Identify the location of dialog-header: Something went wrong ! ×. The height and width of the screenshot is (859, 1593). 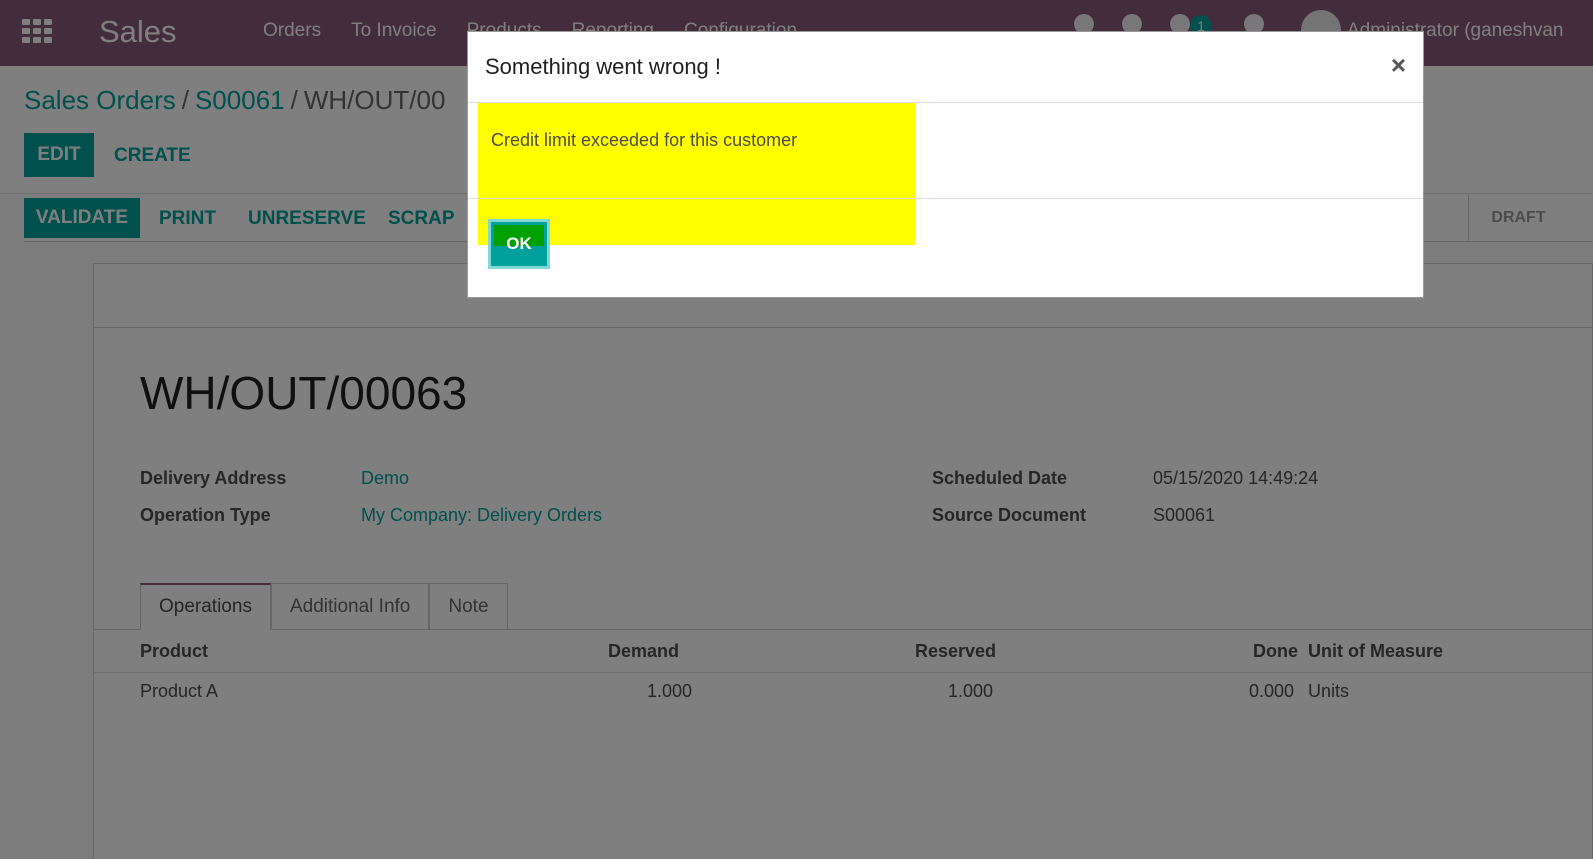
(945, 67).